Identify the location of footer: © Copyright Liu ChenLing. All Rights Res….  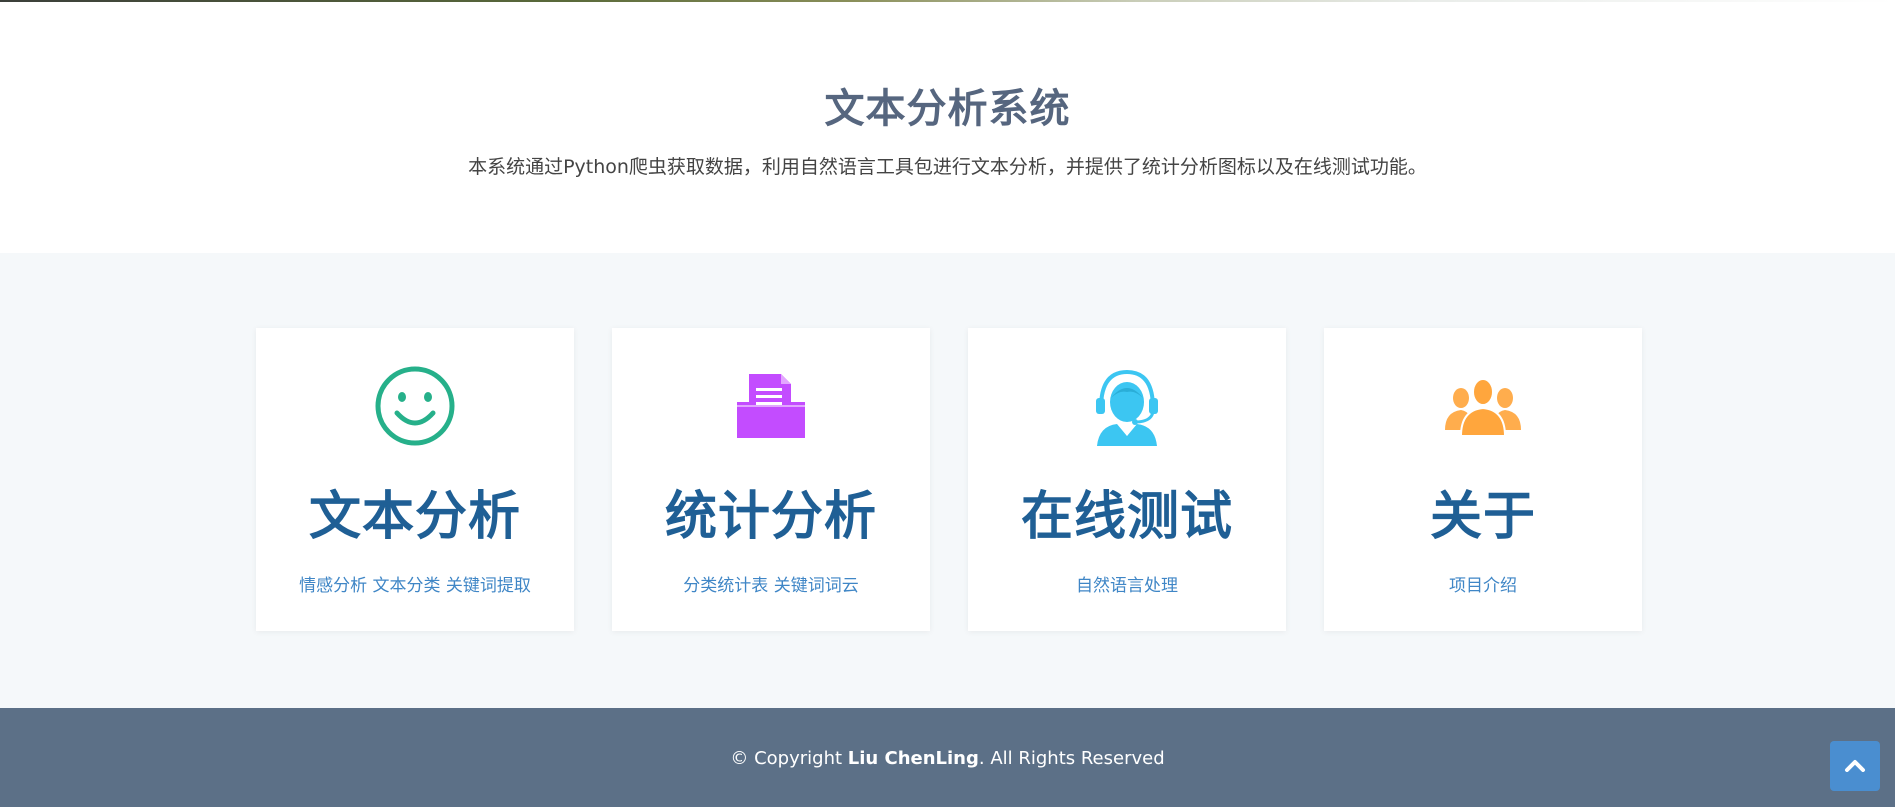
(947, 757).